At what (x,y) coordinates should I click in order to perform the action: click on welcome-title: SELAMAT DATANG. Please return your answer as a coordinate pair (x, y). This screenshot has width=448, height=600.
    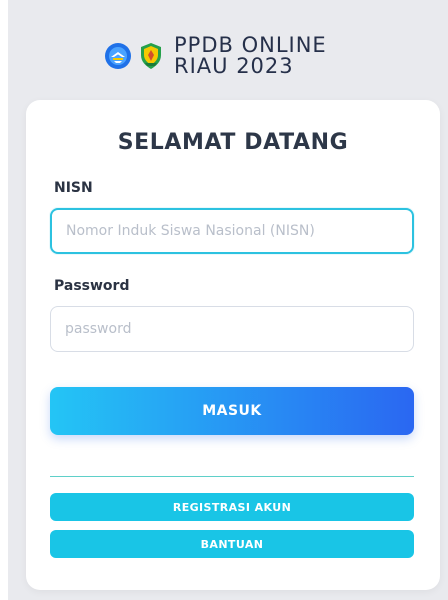
    Looking at the image, I should click on (233, 142).